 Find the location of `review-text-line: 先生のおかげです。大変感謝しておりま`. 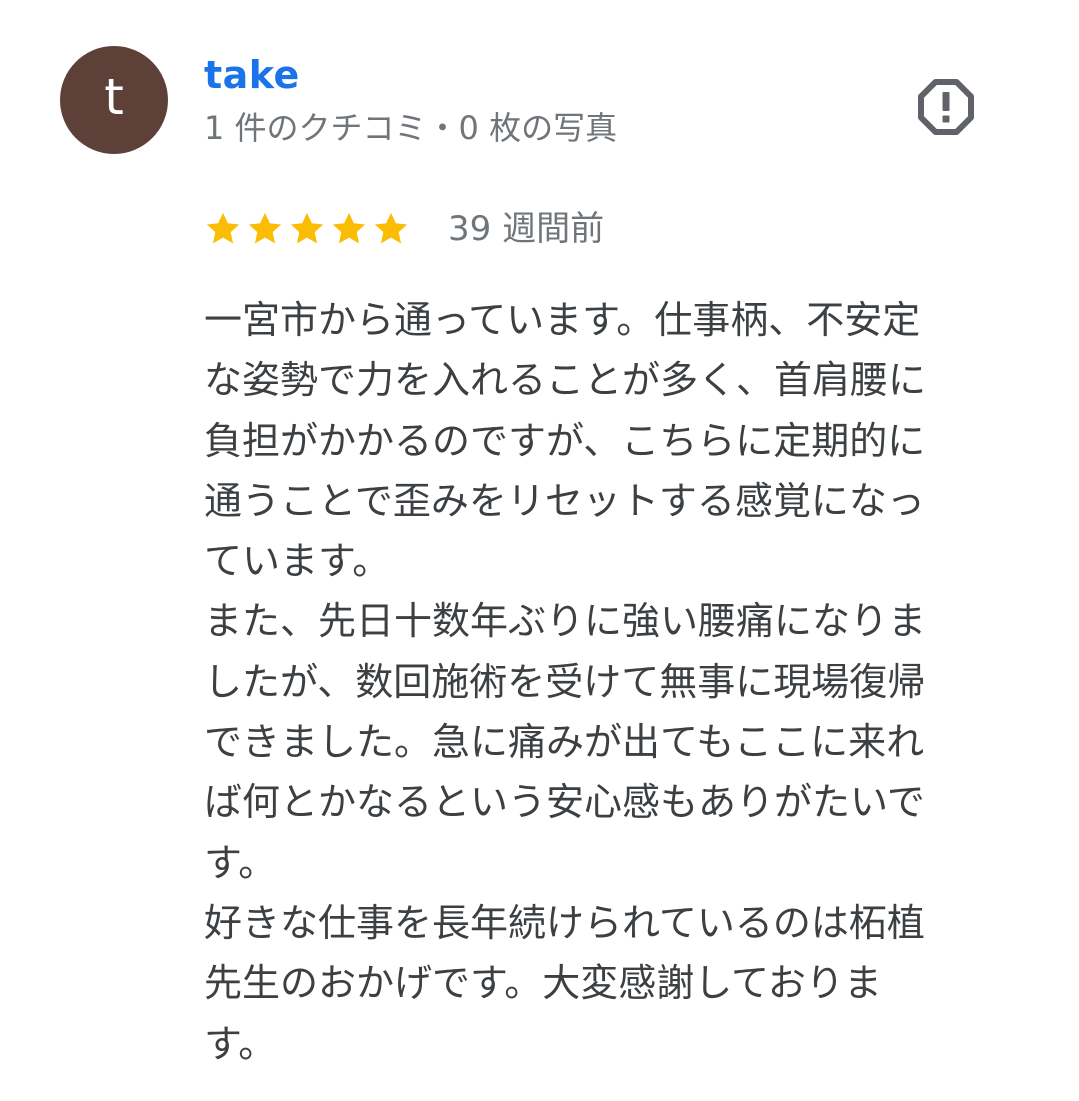

review-text-line: 先生のおかげです。大変感謝しておりま is located at coordinates (543, 983).